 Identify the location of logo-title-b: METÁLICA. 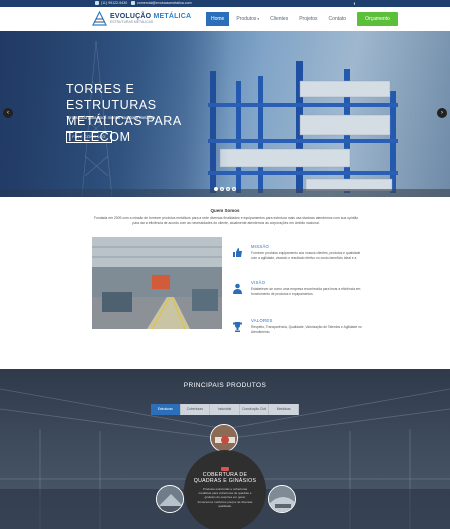
(172, 16).